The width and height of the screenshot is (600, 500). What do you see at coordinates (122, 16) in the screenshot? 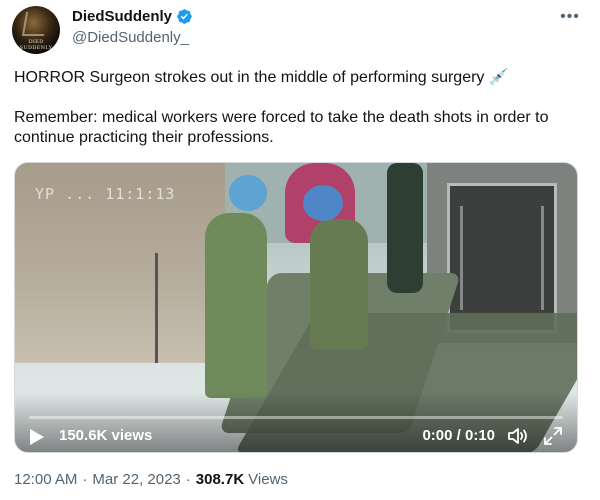
I see `display-name: DiedSuddenly` at bounding box center [122, 16].